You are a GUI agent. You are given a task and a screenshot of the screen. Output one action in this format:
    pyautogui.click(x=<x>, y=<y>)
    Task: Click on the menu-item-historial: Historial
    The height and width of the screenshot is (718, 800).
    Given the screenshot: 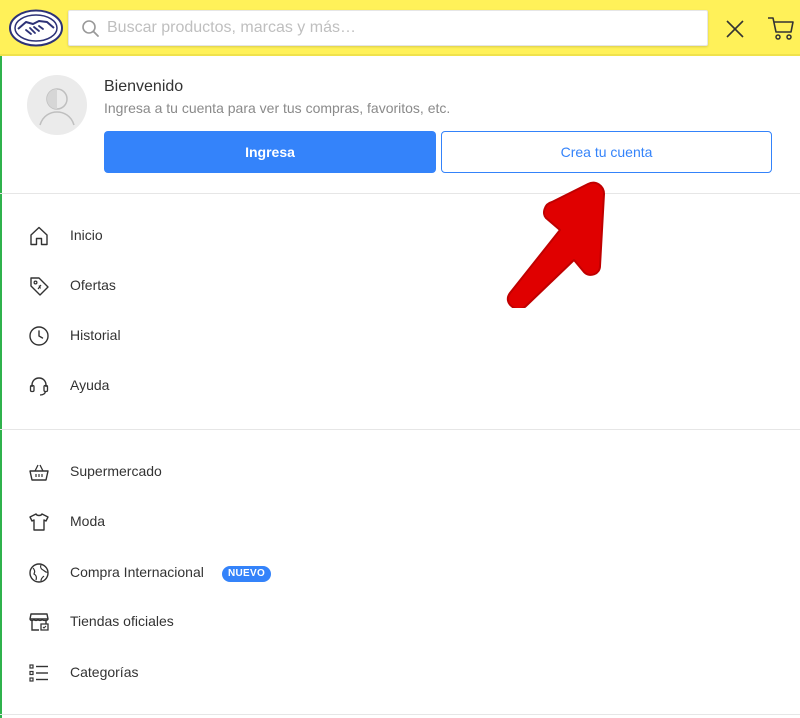 What is the action you would take?
    pyautogui.click(x=400, y=336)
    